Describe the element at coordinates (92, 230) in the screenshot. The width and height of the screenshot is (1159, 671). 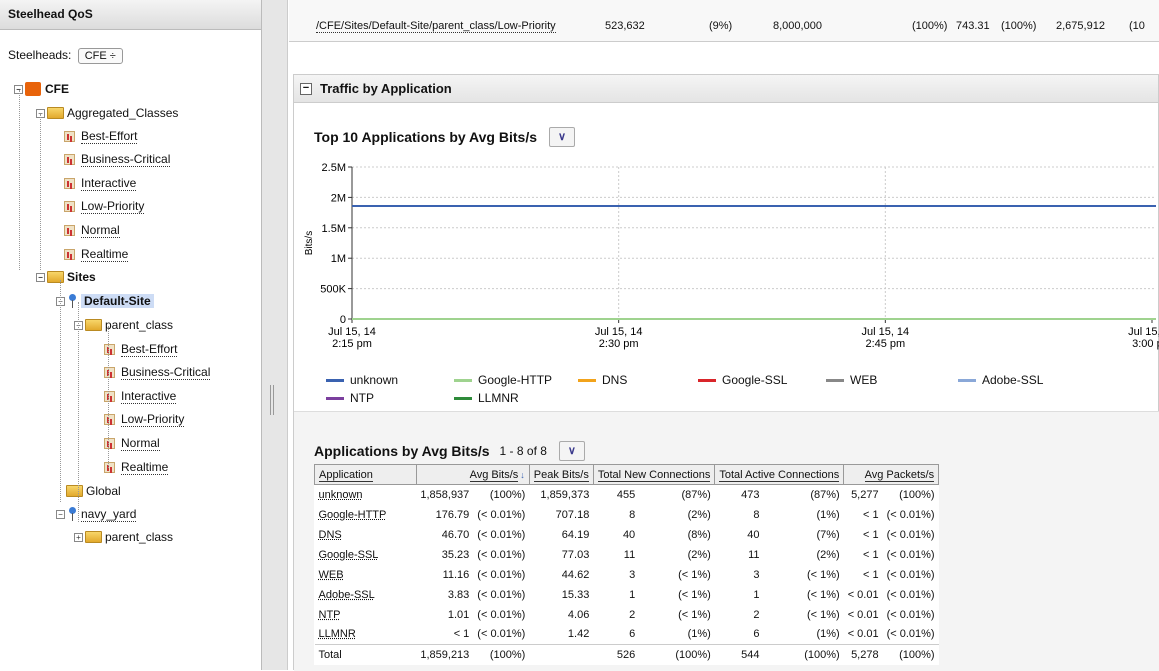
I see `tree-leaf-normal: Normal` at that location.